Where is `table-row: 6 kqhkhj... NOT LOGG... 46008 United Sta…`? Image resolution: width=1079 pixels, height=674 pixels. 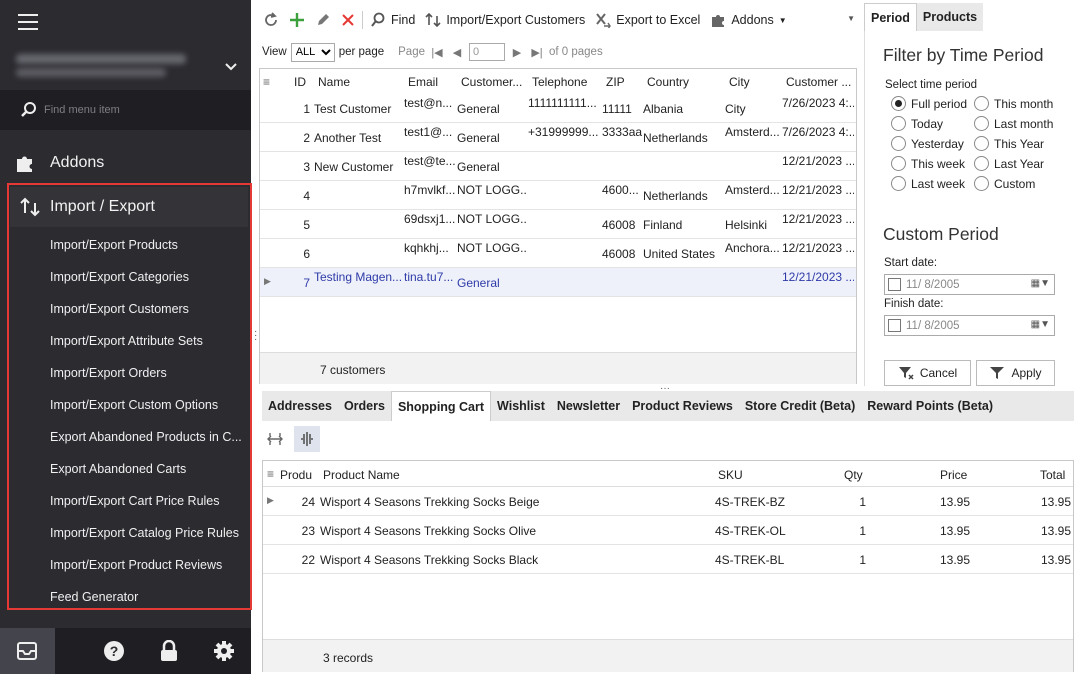
table-row: 6 kqhkhj... NOT LOGG... 46008 United Sta… is located at coordinates (558, 253).